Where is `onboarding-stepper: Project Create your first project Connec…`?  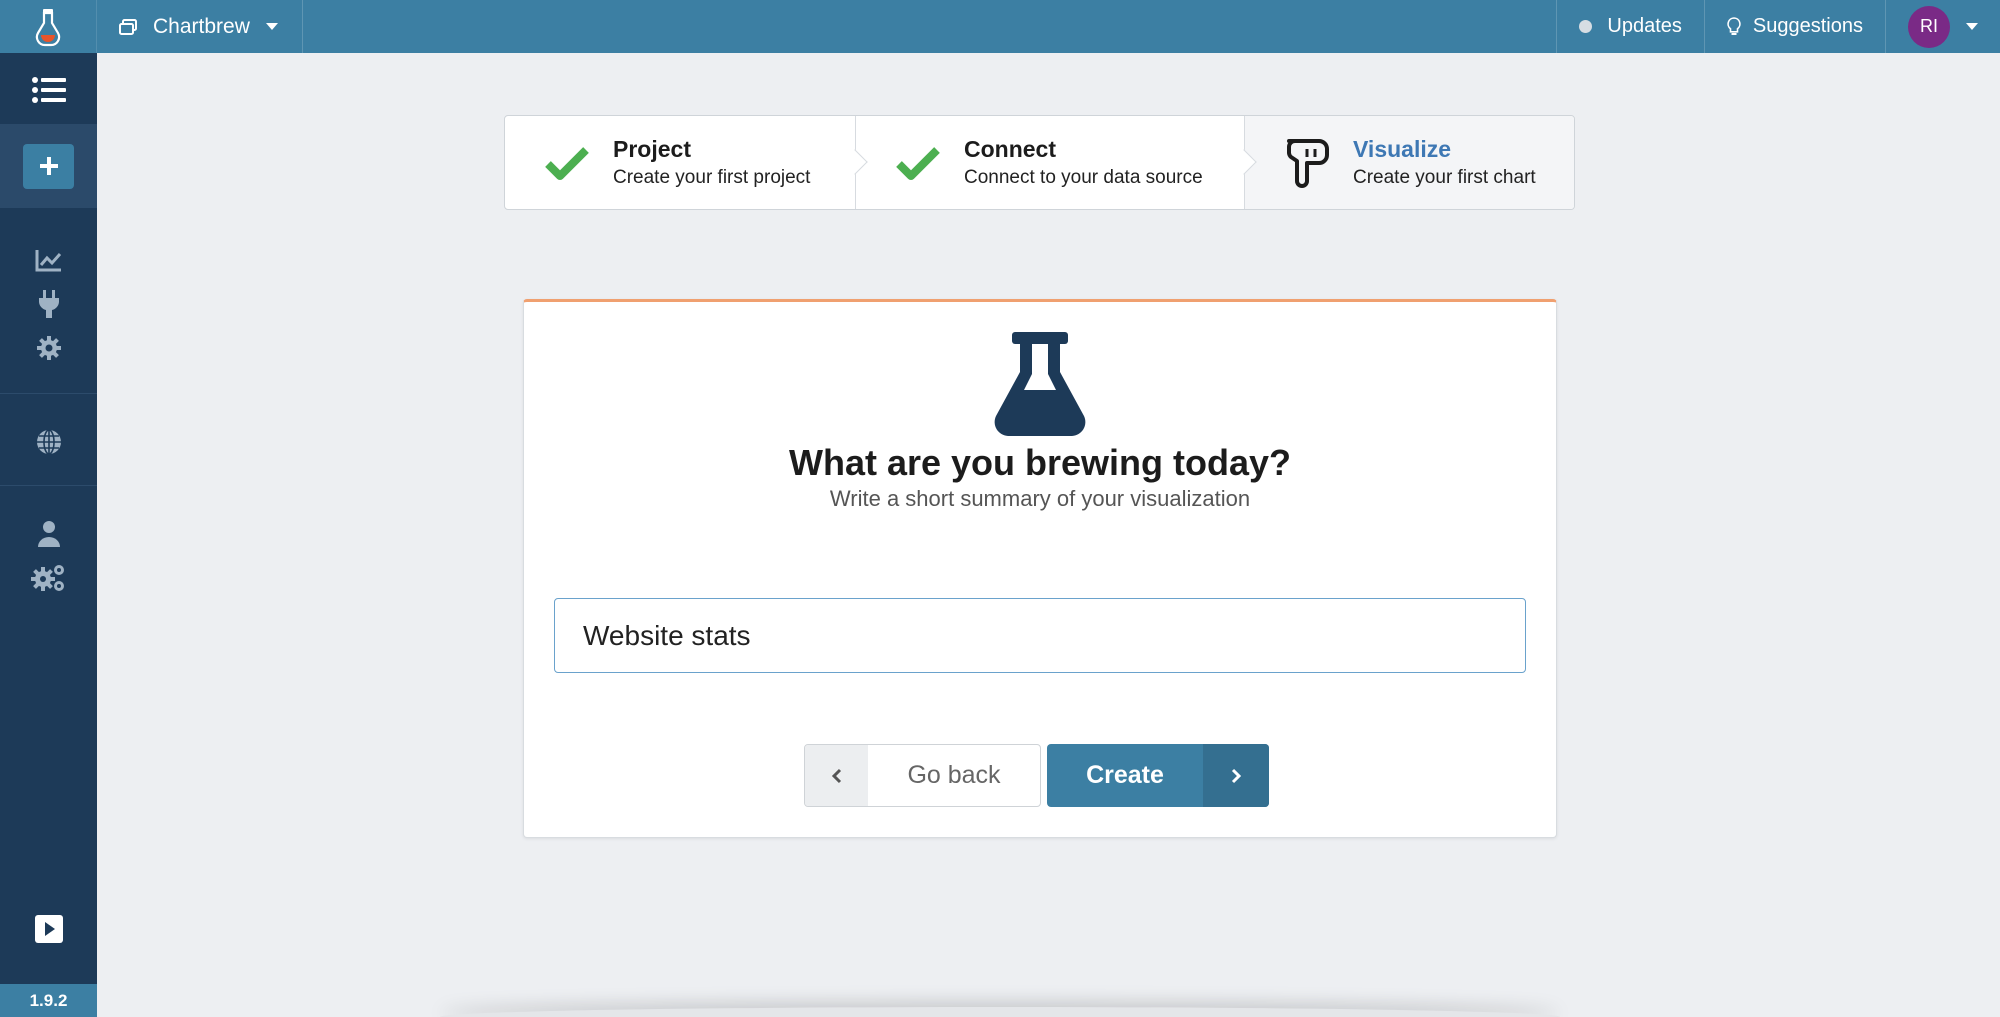
onboarding-stepper: Project Create your first project Connec… is located at coordinates (1039, 162).